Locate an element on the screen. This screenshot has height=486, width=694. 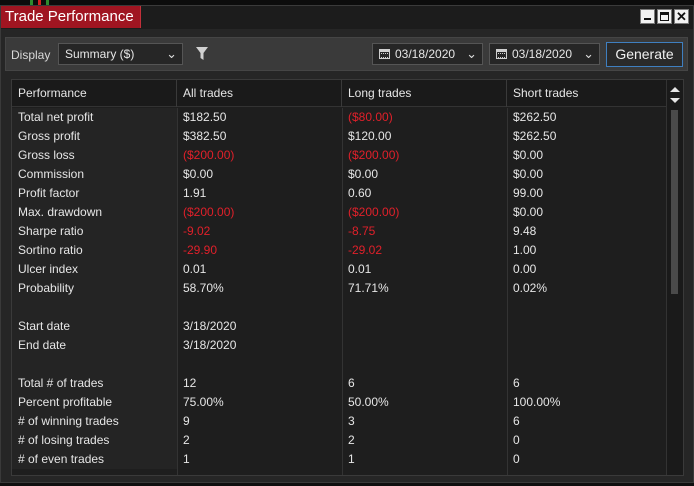
table-row: Sortino ratio -29.90 -29.02 1.00 is located at coordinates (339, 250).